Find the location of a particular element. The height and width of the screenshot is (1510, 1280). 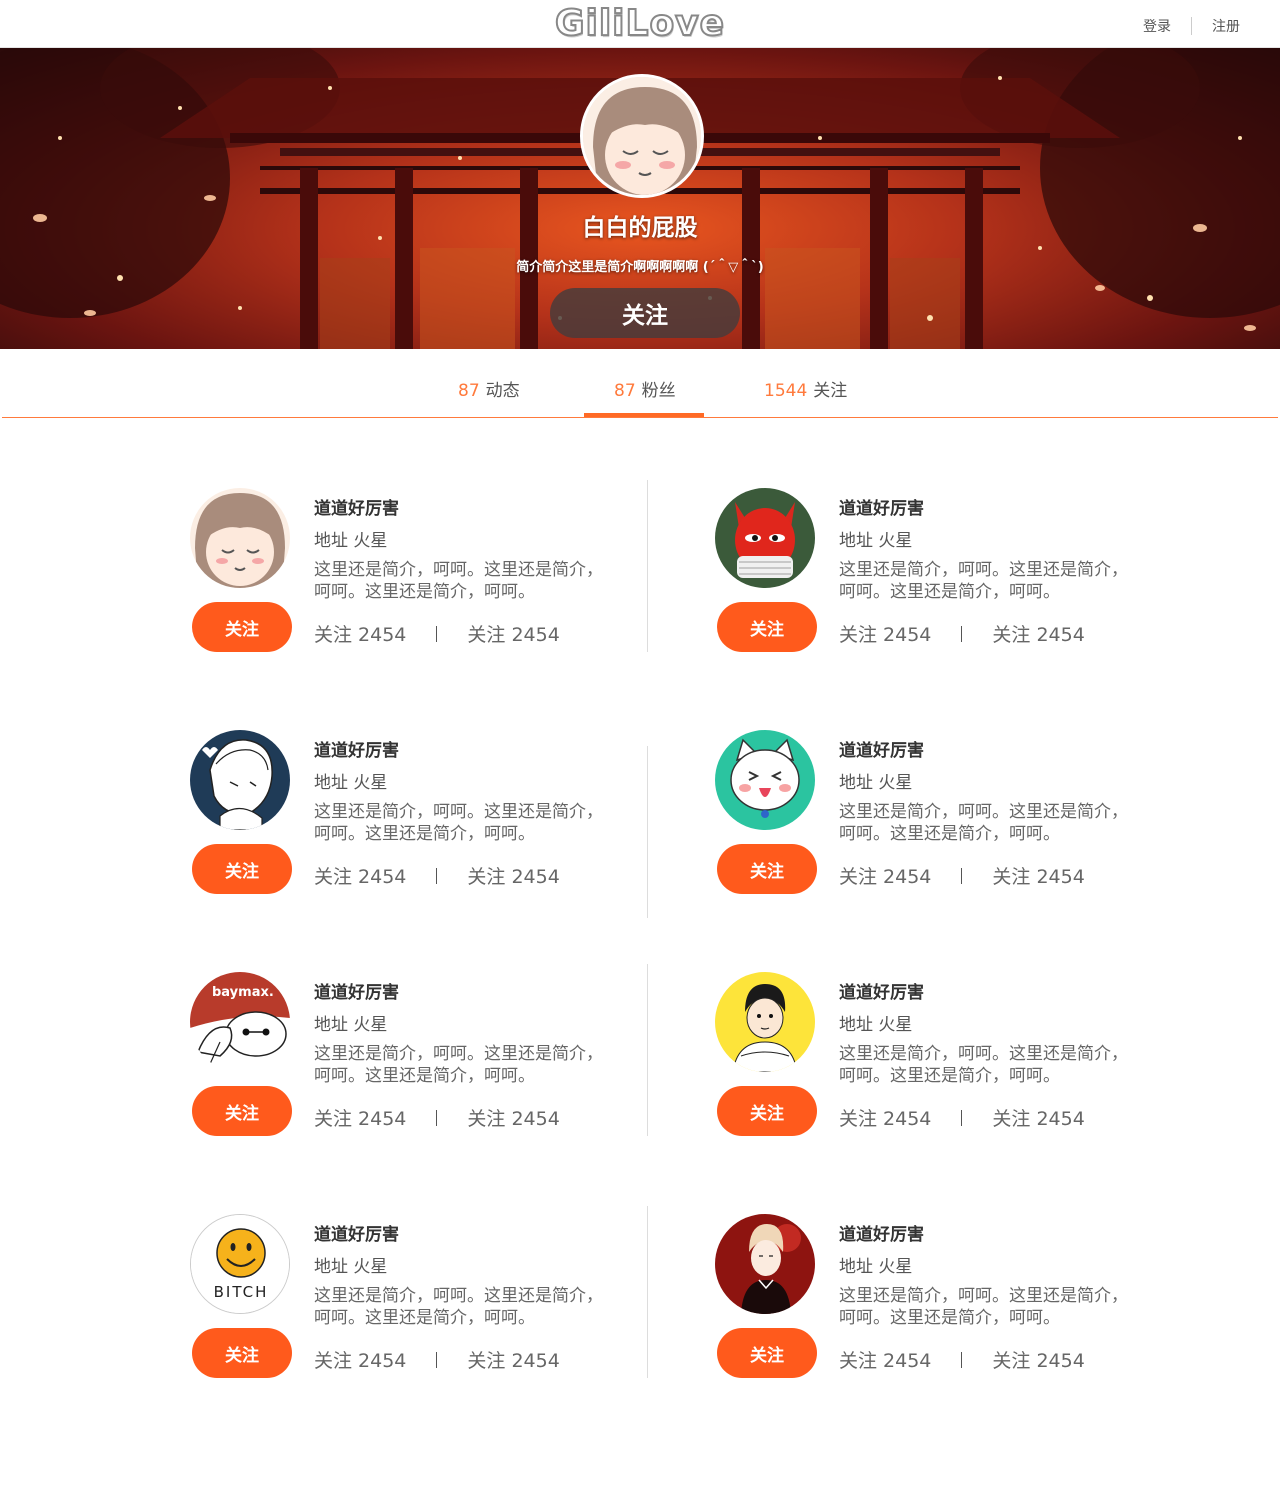

site-logo: GiliLove is located at coordinates (640, 23).